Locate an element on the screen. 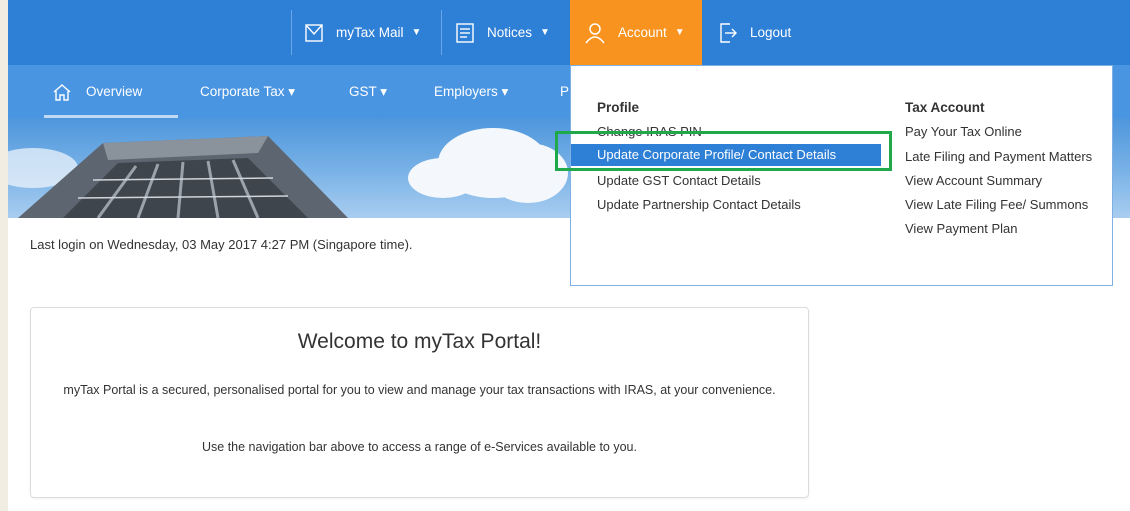 The width and height of the screenshot is (1130, 511). logout-label: Logout is located at coordinates (771, 32).